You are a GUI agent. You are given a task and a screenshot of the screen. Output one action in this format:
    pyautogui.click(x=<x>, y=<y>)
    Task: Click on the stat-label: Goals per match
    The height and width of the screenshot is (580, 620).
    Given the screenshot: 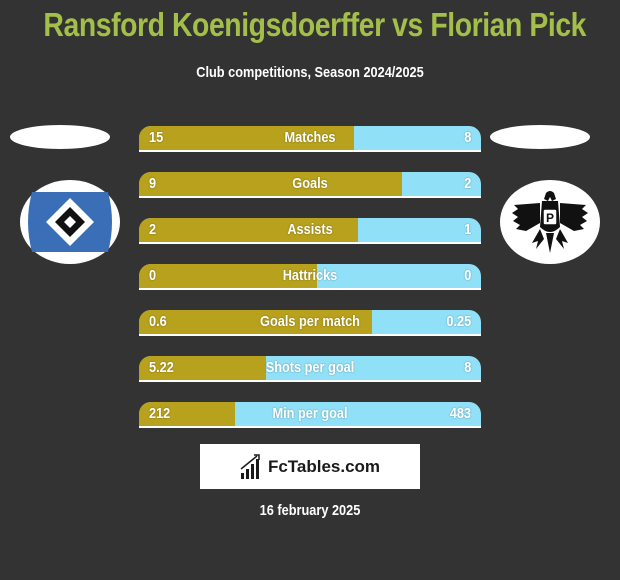 What is the action you would take?
    pyautogui.click(x=310, y=321)
    